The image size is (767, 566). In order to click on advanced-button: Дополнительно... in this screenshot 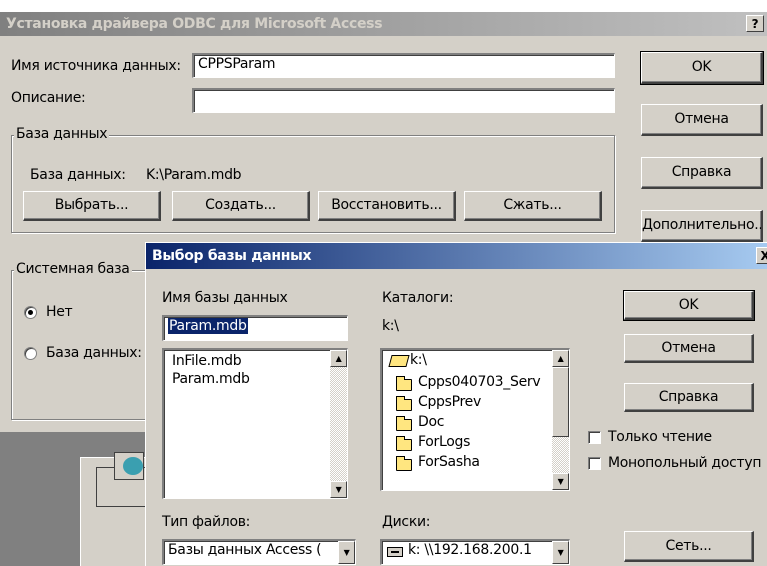, I will do `click(702, 226)`.